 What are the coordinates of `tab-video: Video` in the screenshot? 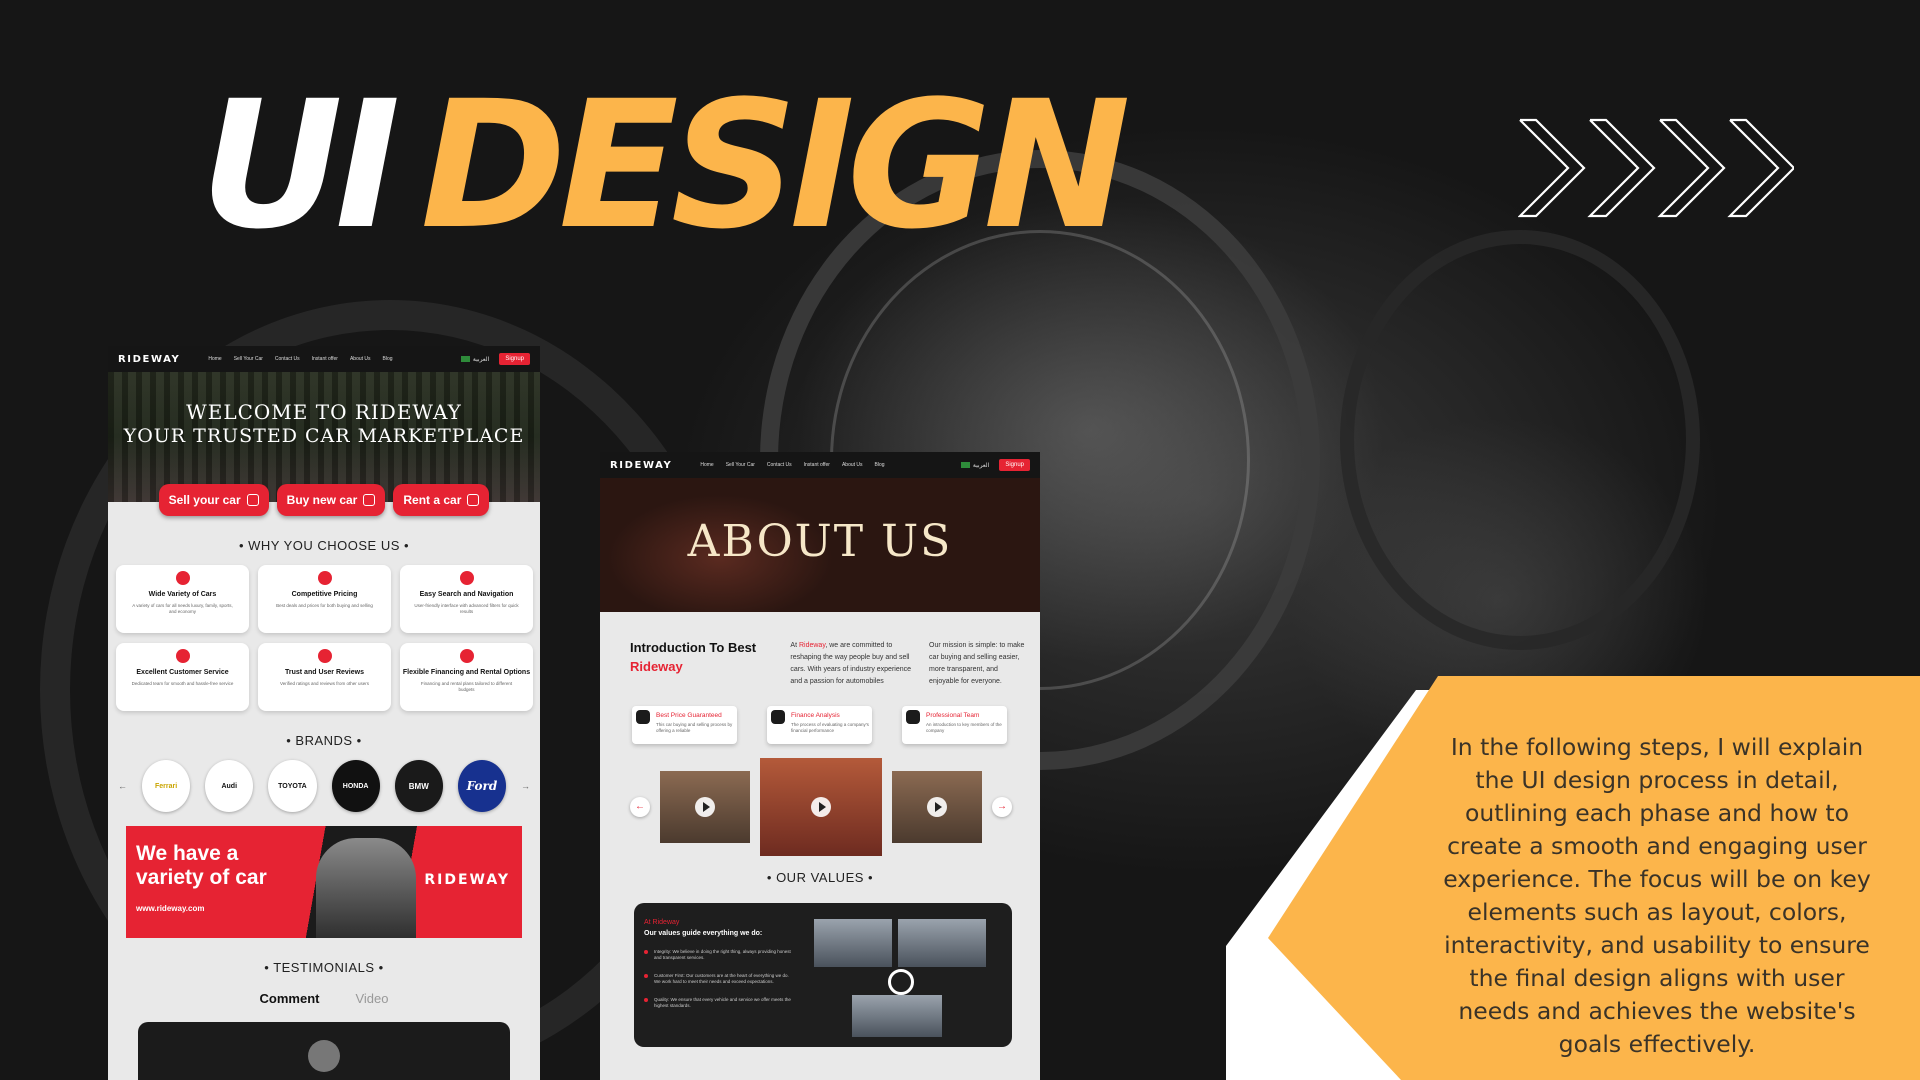 It's located at (371, 998).